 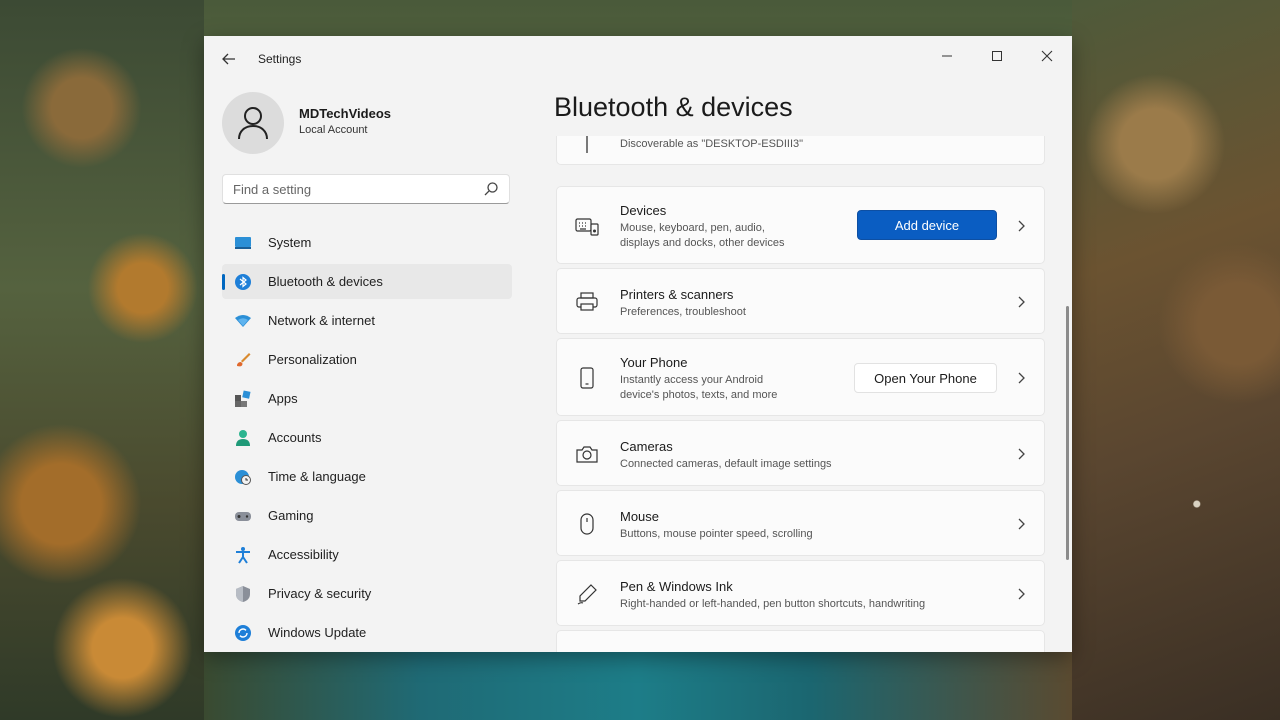 What do you see at coordinates (317, 476) in the screenshot?
I see `sidebar-item-label: Time & language` at bounding box center [317, 476].